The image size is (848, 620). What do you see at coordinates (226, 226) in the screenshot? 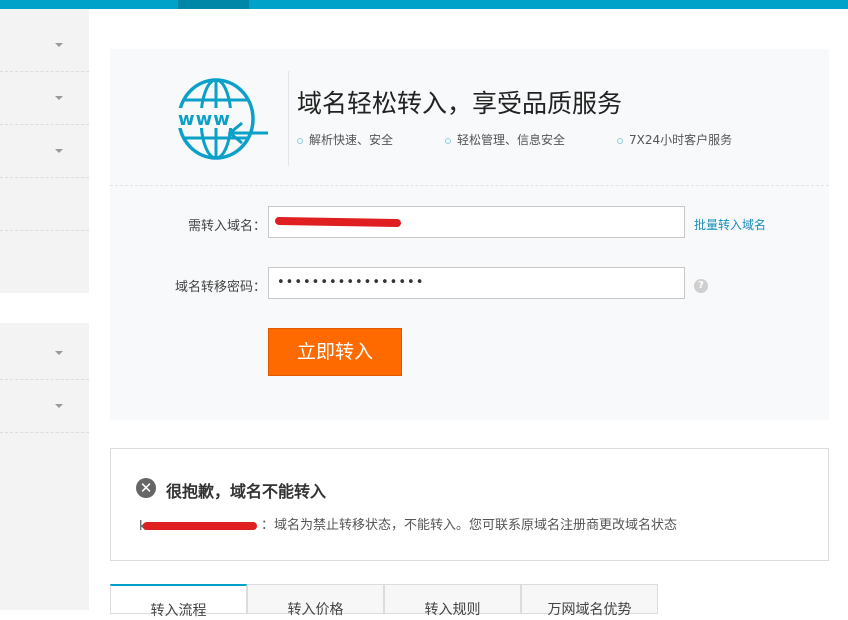
I see `domain-label: 需转入域名：` at bounding box center [226, 226].